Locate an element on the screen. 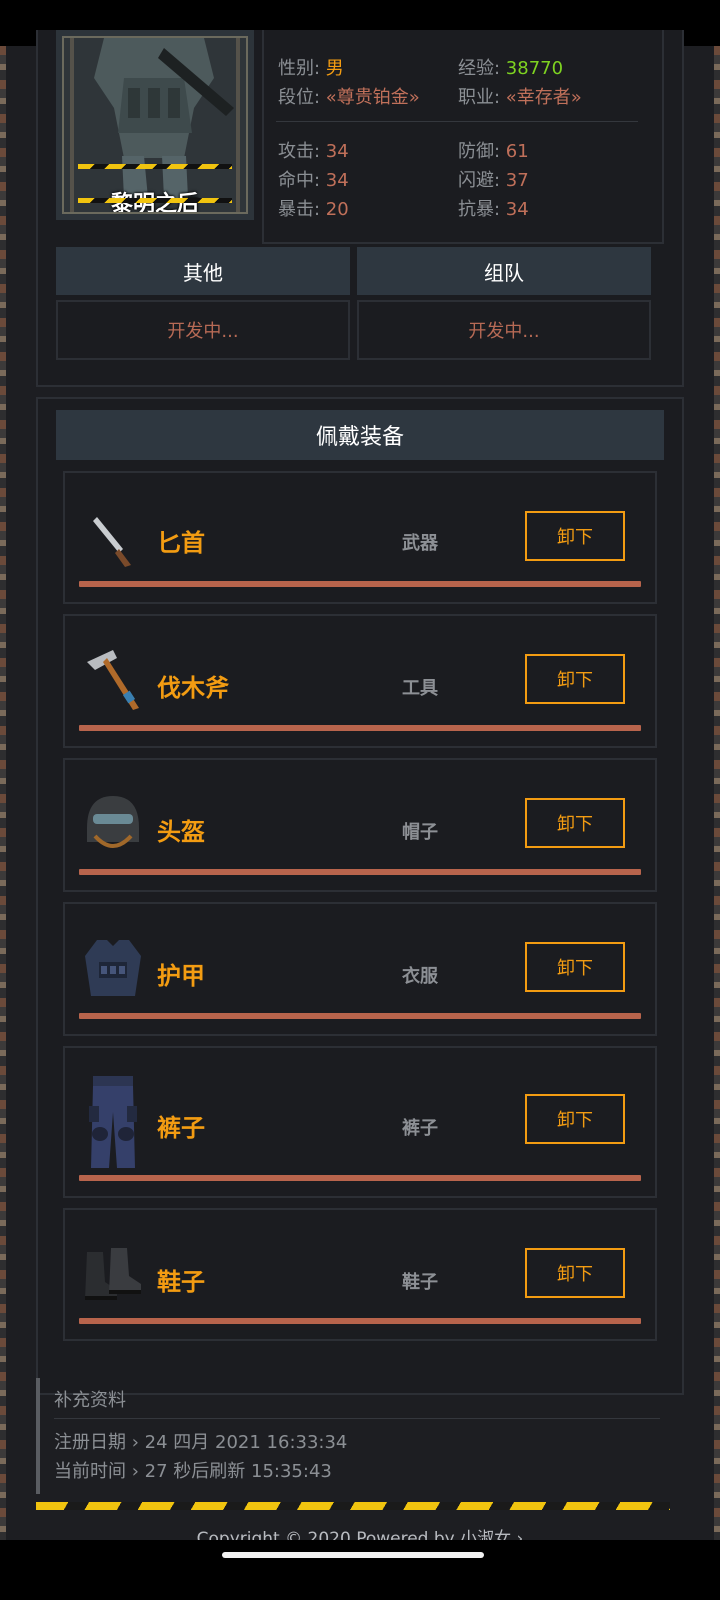 This screenshot has width=720, height=1600. avatar-card: 黎明之后 is located at coordinates (155, 125).